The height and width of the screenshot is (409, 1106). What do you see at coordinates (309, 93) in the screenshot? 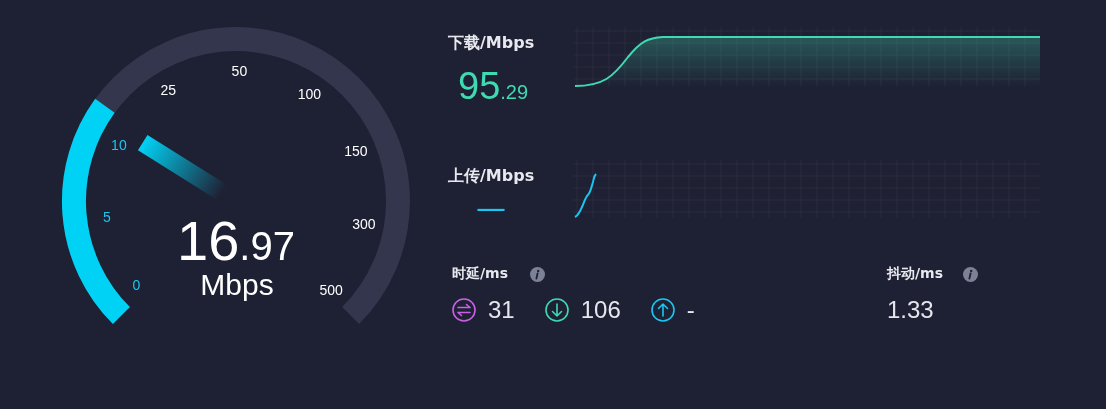
I see `gauge-tick-label: 100` at bounding box center [309, 93].